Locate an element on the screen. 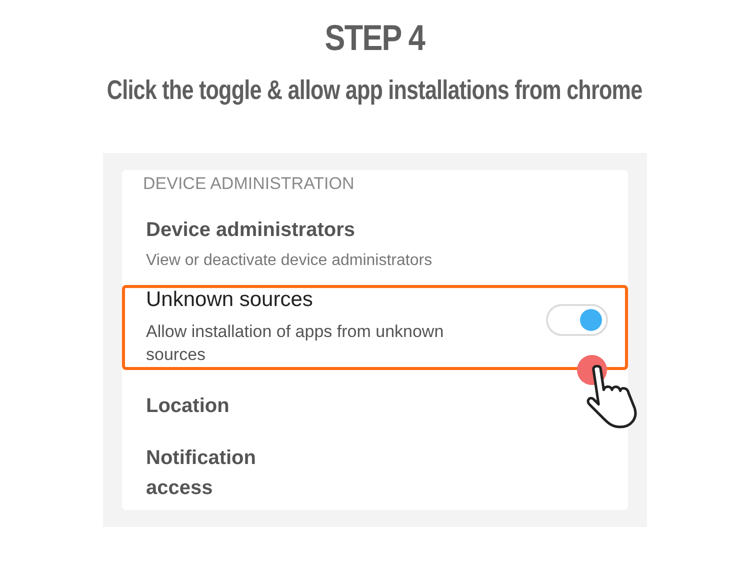 This screenshot has width=750, height=570. section-header: DEVICE ADMINISTRATION is located at coordinates (249, 184).